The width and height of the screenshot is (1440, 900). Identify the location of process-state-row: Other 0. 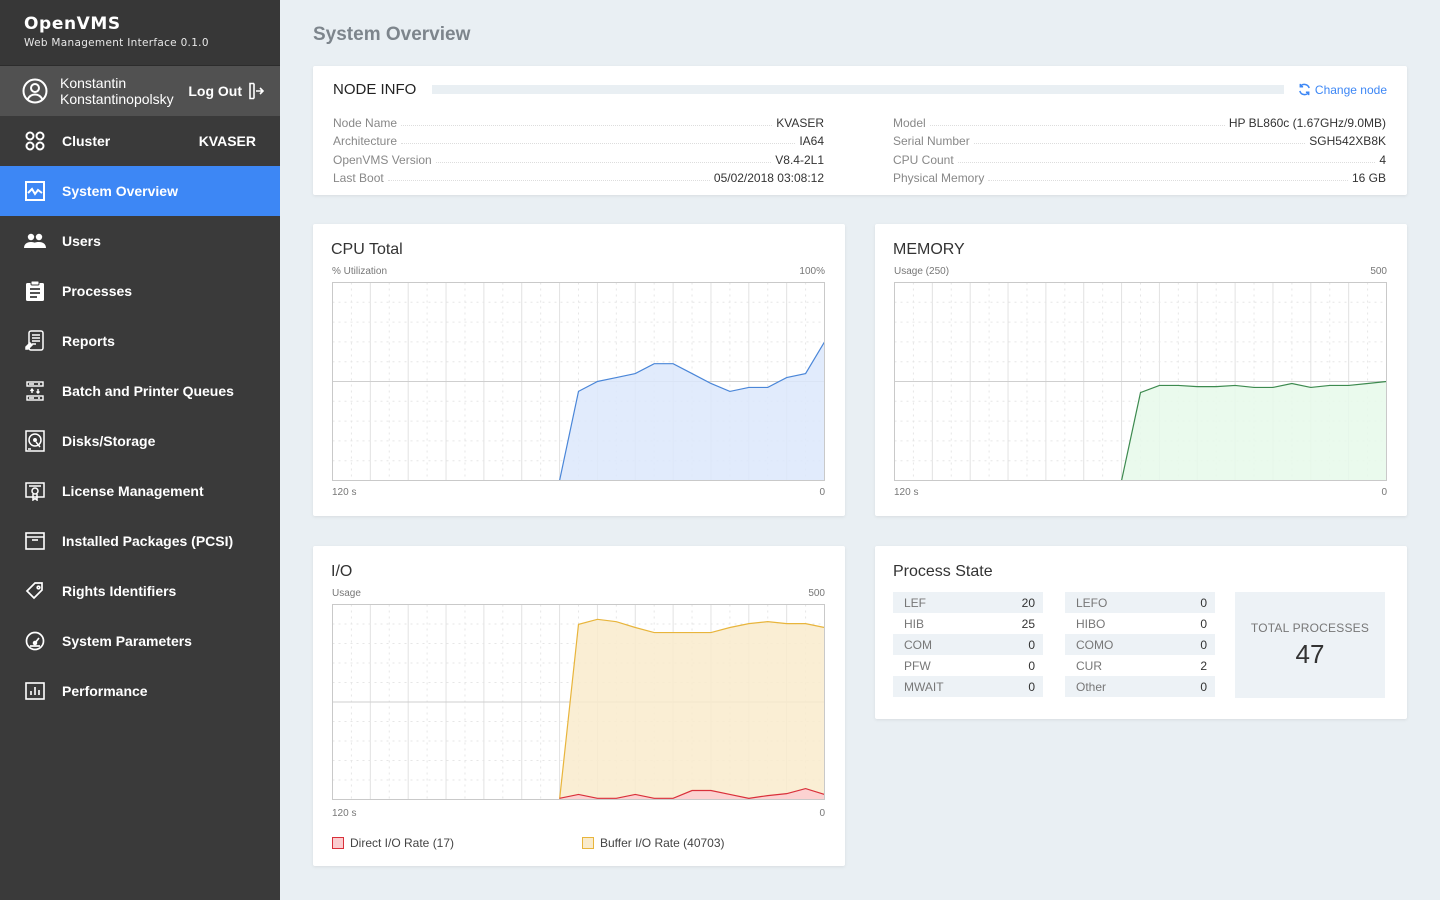
(1140, 686).